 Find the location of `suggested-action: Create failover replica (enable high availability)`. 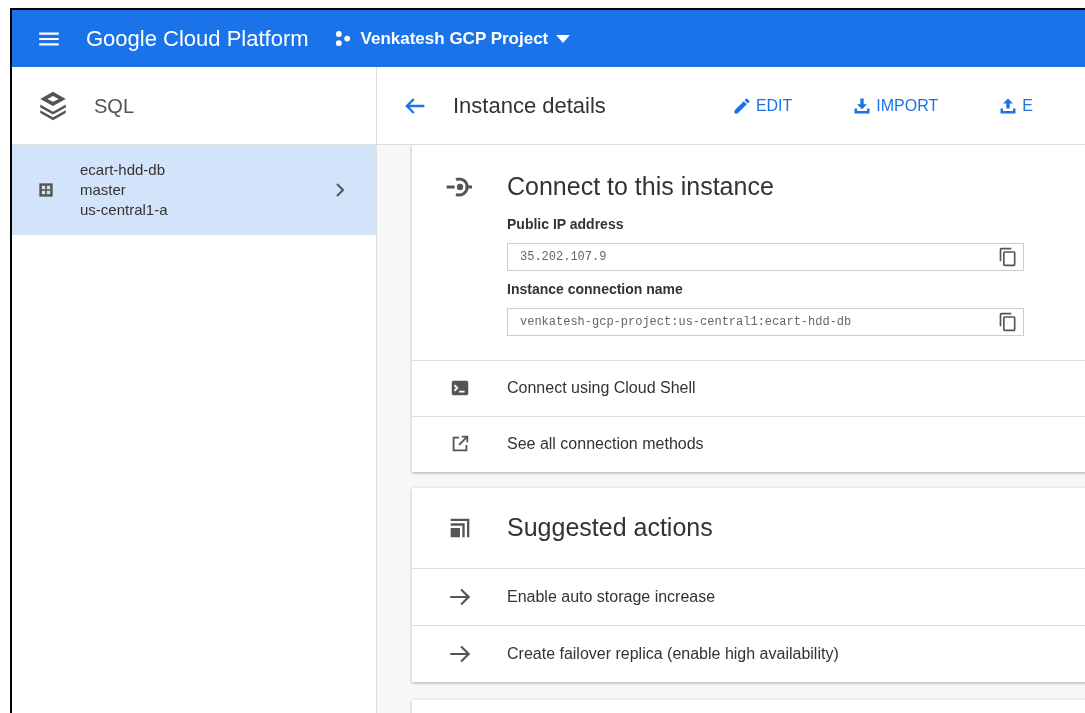

suggested-action: Create failover replica (enable high availability) is located at coordinates (748, 653).